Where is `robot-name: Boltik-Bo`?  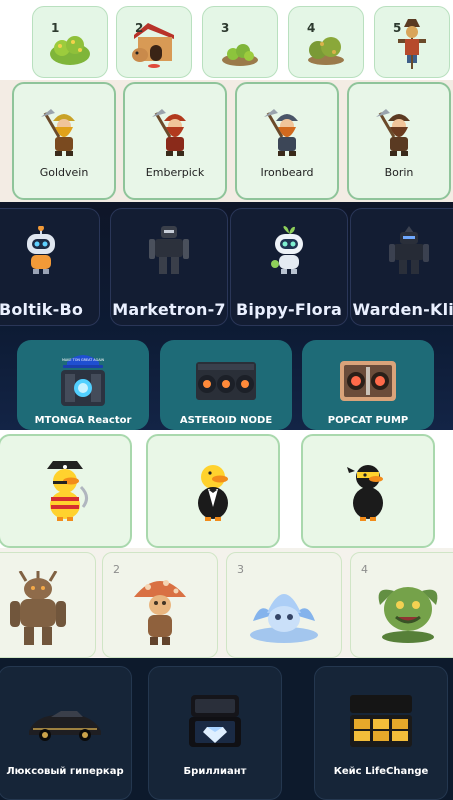 robot-name: Boltik-Bo is located at coordinates (42, 309).